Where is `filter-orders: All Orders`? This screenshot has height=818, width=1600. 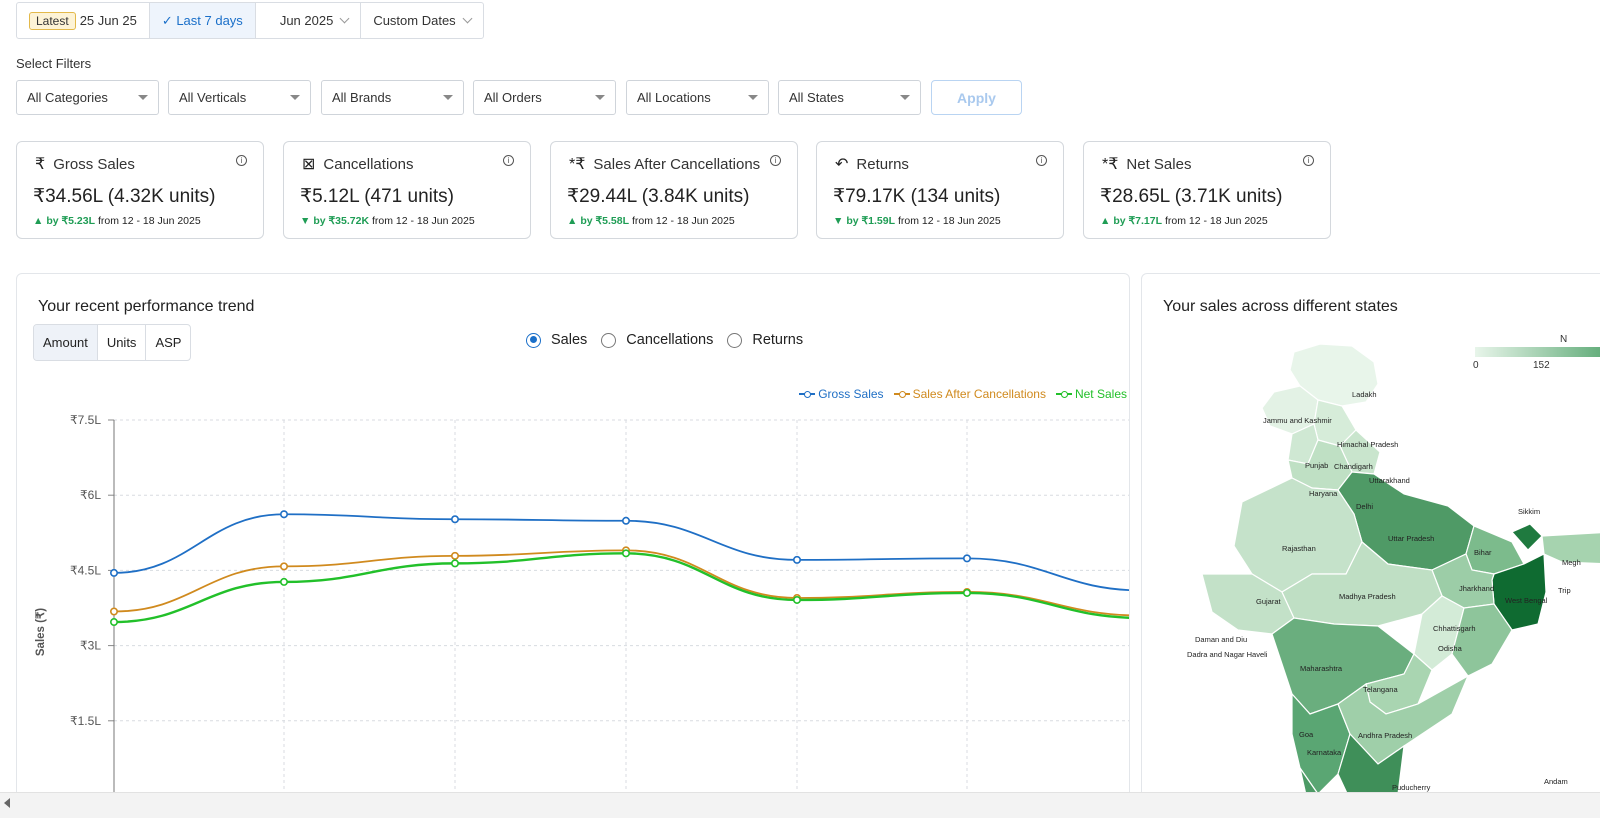
filter-orders: All Orders is located at coordinates (544, 97).